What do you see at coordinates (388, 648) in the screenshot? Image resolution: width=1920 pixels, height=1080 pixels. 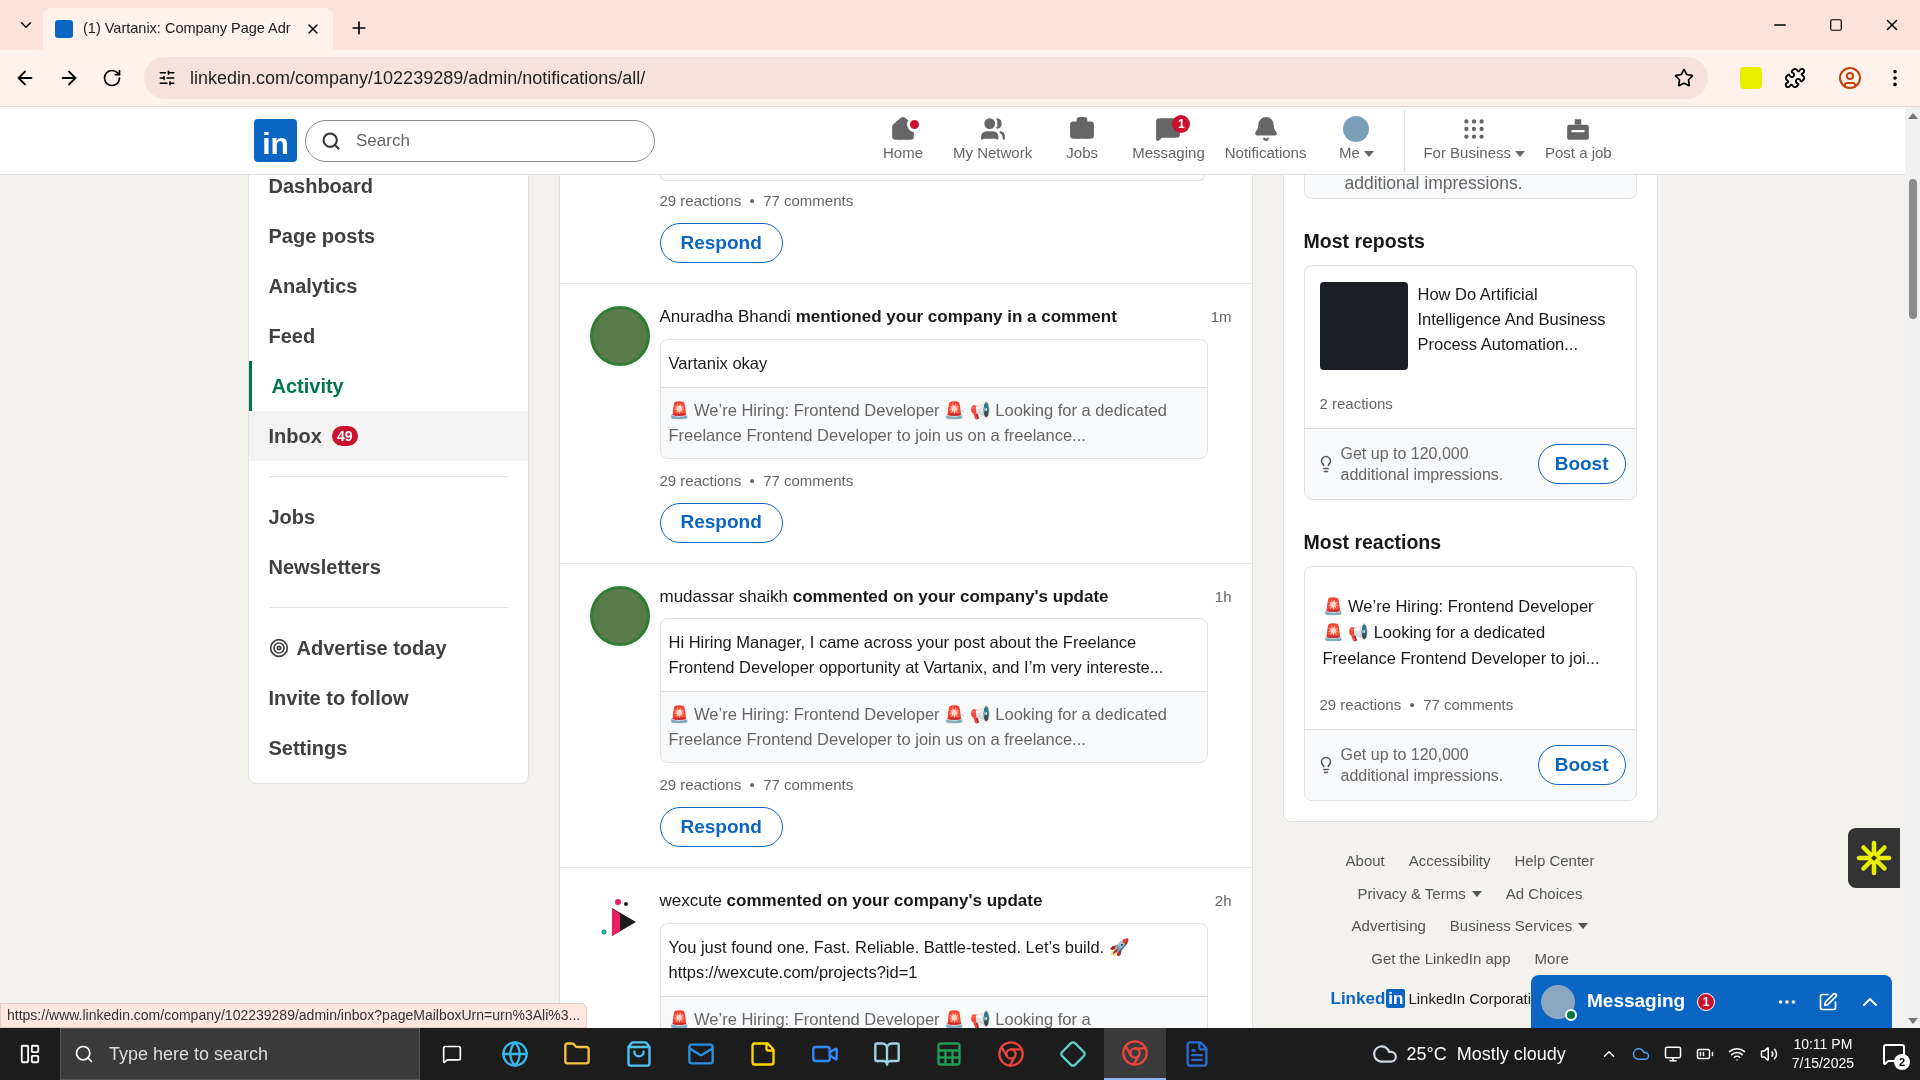 I see `sidebar-item: Advertise today` at bounding box center [388, 648].